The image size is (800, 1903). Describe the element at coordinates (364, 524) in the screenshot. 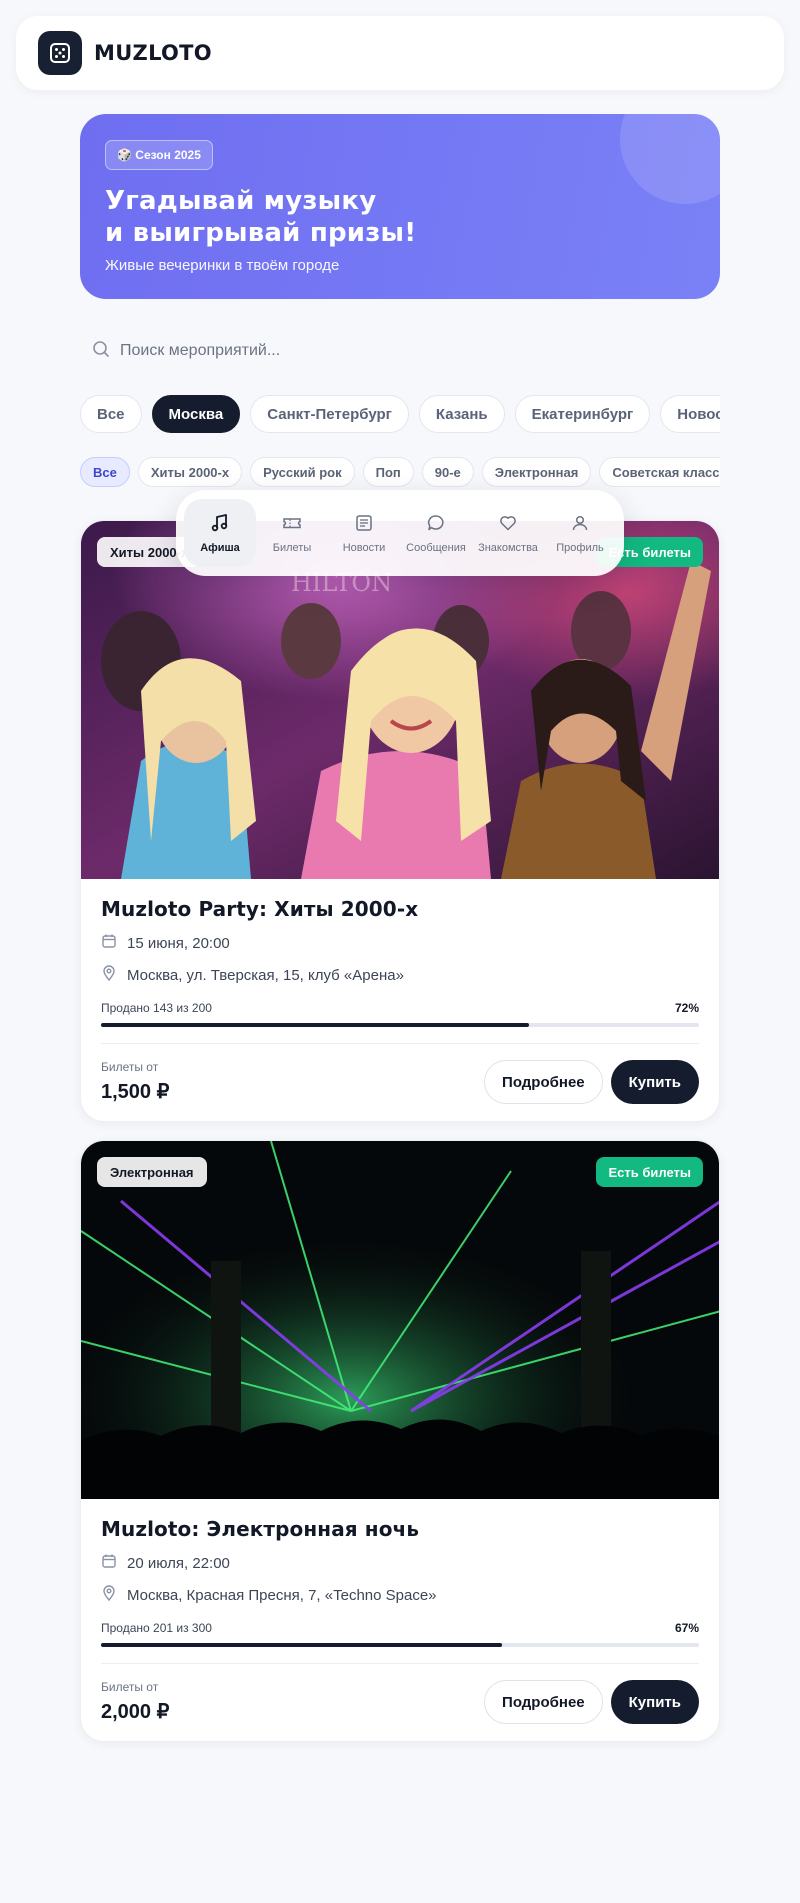

I see `newspaper-icon` at that location.